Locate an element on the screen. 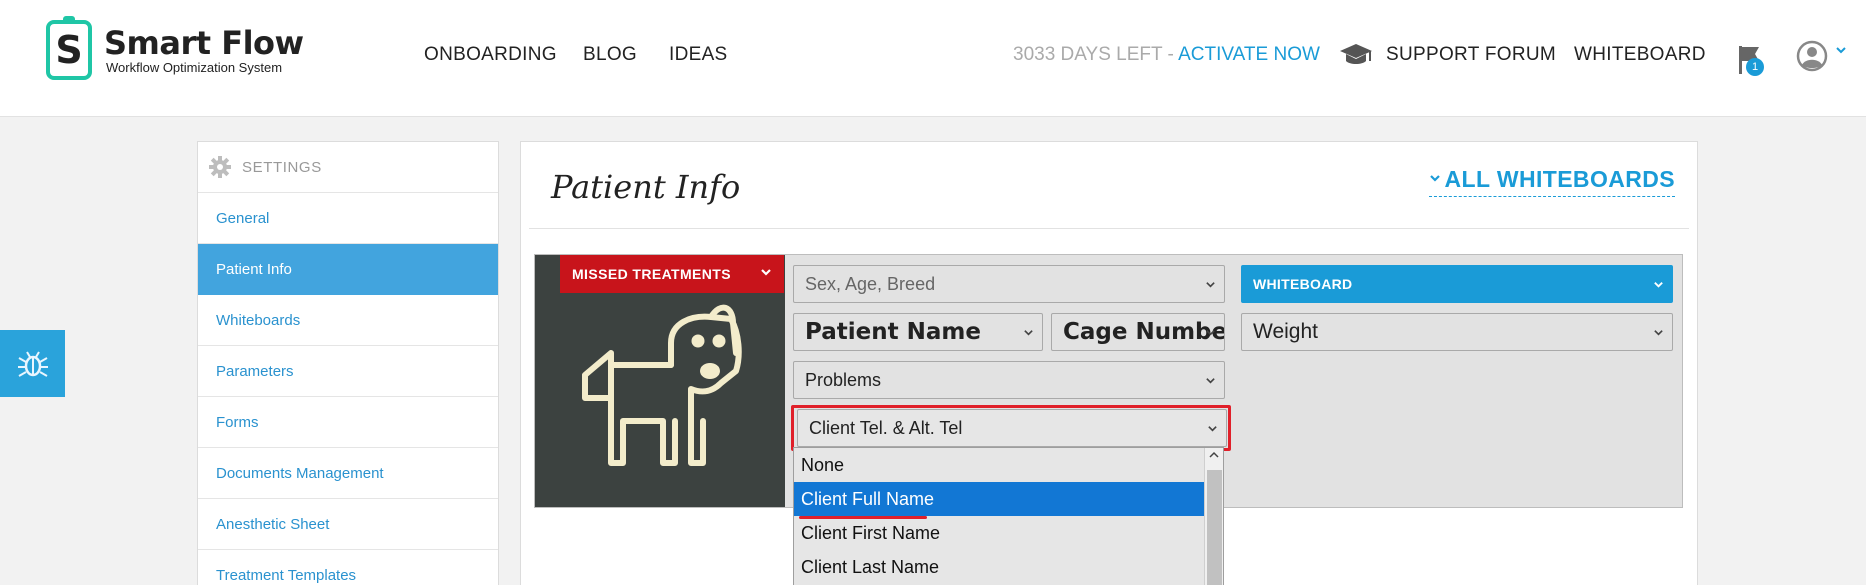 The image size is (1866, 585). dropdown-option-client-last-name: Client Last Name is located at coordinates (999, 567).